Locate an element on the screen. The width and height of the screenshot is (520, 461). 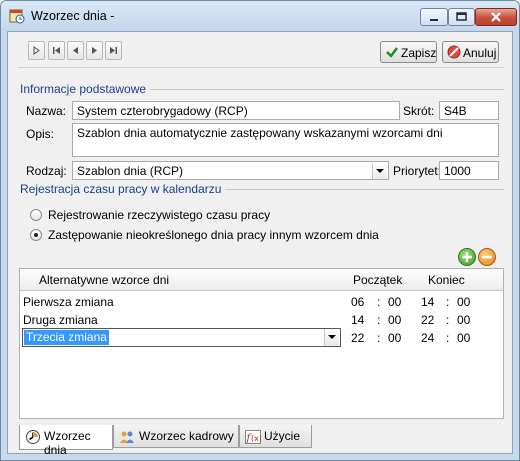
tab-usage: f (x) Użycie is located at coordinates (275, 436).